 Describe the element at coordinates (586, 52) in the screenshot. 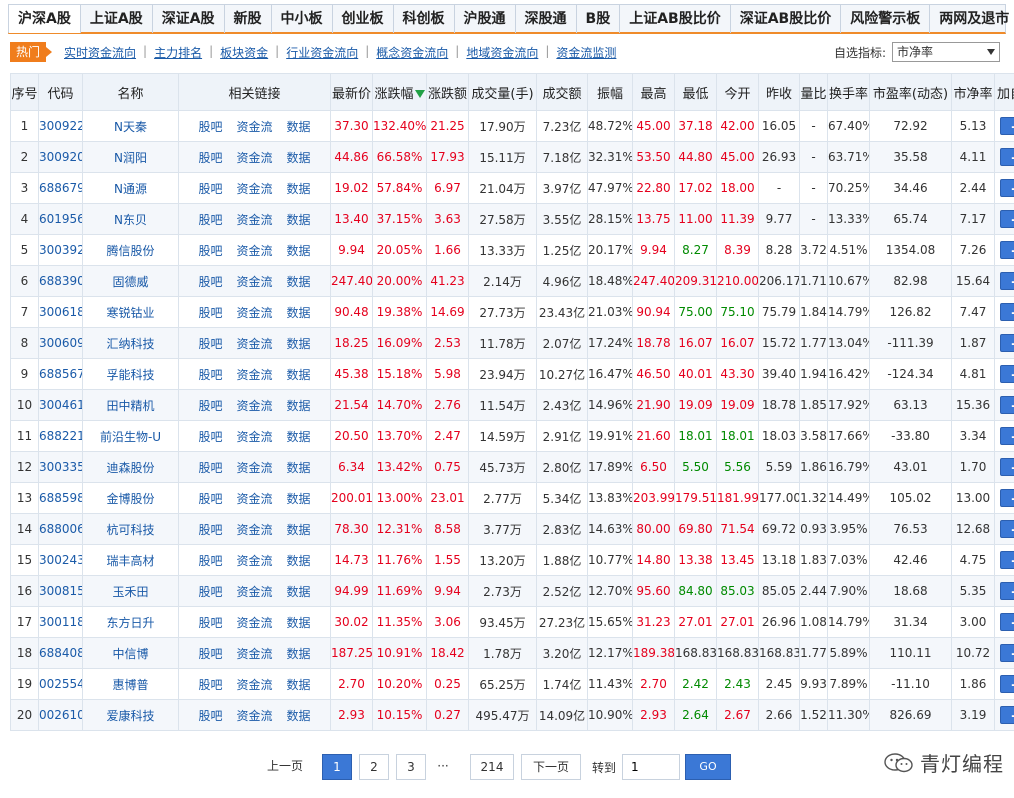

I see `hot-link-6: 资金流监测` at that location.